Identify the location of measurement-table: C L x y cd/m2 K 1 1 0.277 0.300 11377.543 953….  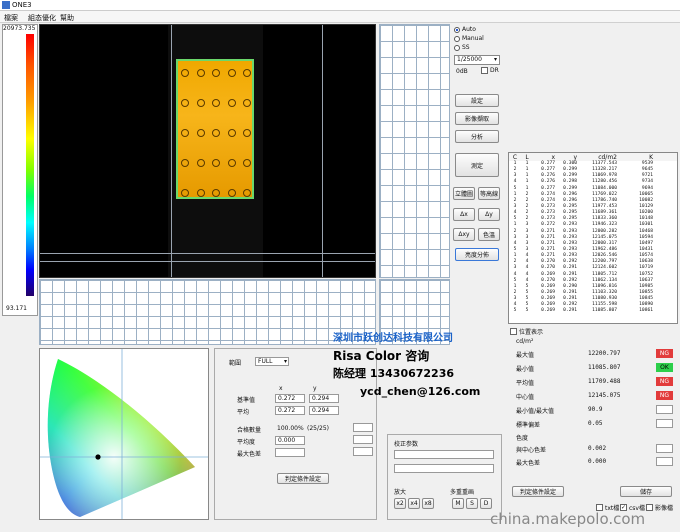
(593, 238).